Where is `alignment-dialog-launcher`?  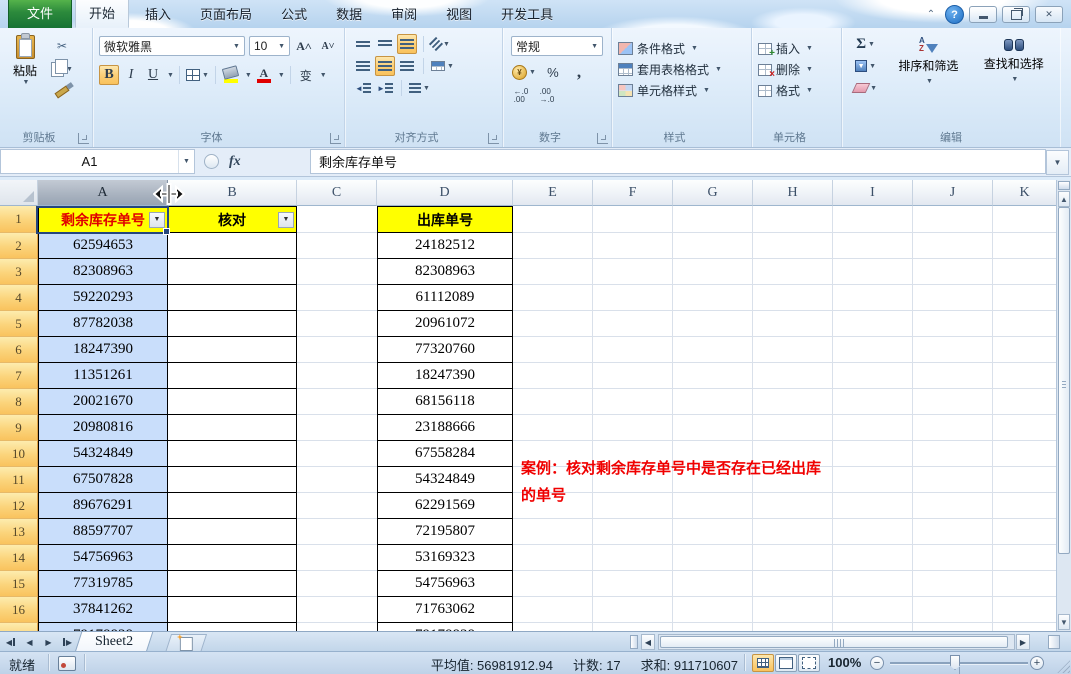 alignment-dialog-launcher is located at coordinates (493, 138).